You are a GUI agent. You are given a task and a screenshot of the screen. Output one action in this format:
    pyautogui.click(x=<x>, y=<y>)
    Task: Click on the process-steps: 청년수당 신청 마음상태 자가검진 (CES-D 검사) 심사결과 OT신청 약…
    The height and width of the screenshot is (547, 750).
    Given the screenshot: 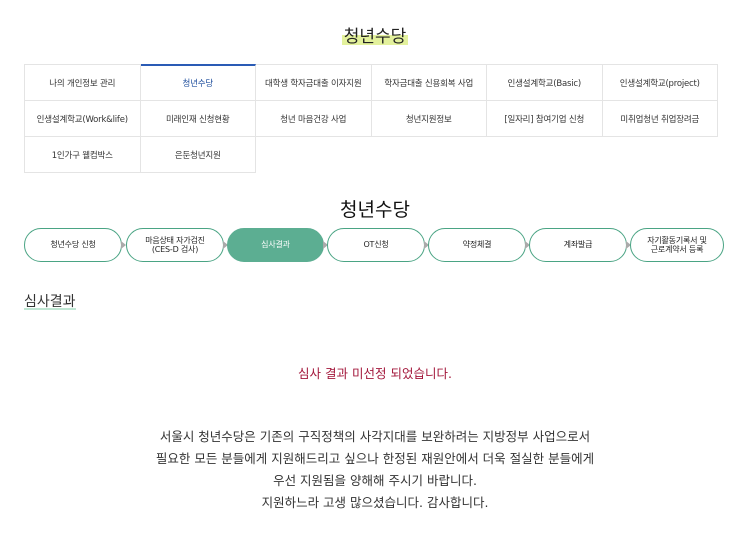 What is the action you would take?
    pyautogui.click(x=374, y=246)
    